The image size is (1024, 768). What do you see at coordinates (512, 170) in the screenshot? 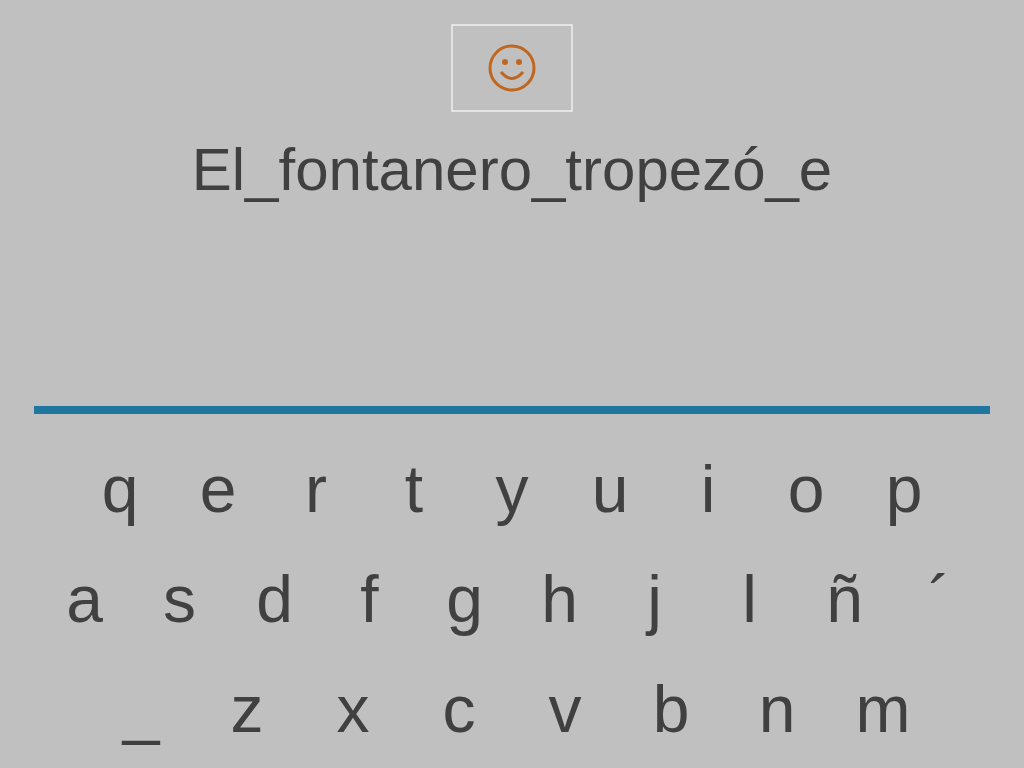
I see `sentence-text: El_fontanero_tropezó_e` at bounding box center [512, 170].